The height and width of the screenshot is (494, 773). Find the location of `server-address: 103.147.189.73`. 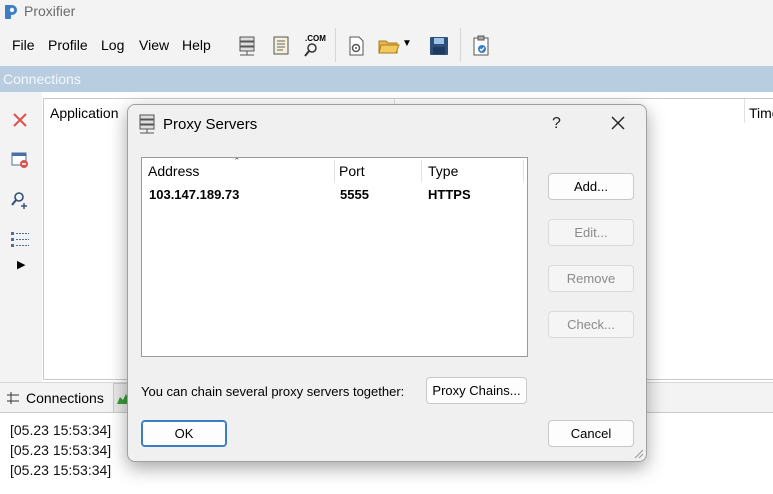

server-address: 103.147.189.73 is located at coordinates (194, 194).